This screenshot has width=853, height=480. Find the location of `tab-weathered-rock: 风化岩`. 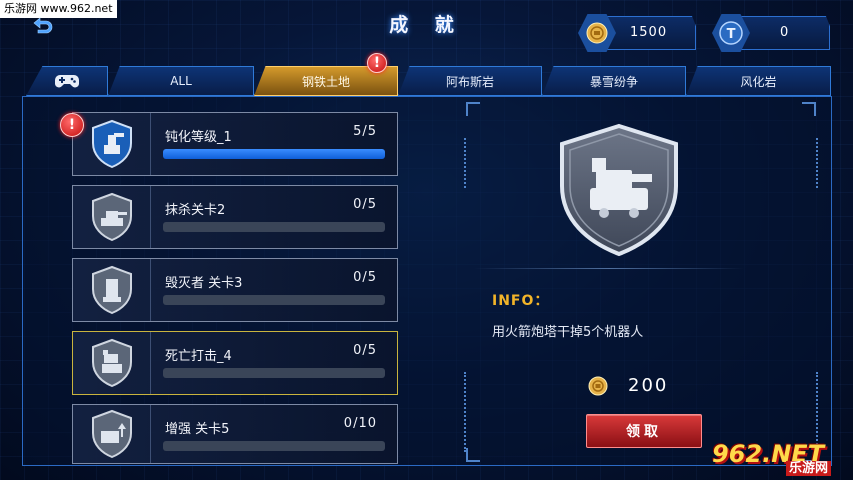

tab-weathered-rock: 风化岩 is located at coordinates (758, 81).